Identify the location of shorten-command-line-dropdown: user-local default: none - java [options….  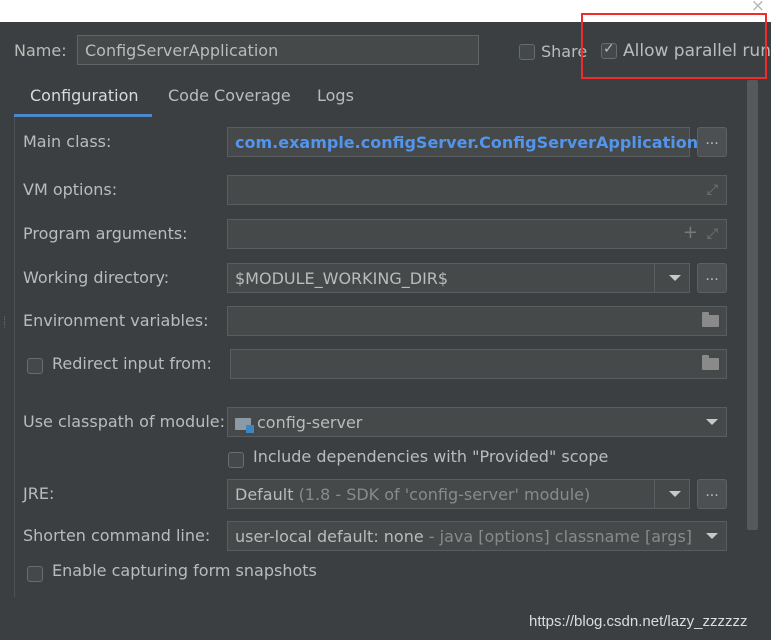
(477, 536).